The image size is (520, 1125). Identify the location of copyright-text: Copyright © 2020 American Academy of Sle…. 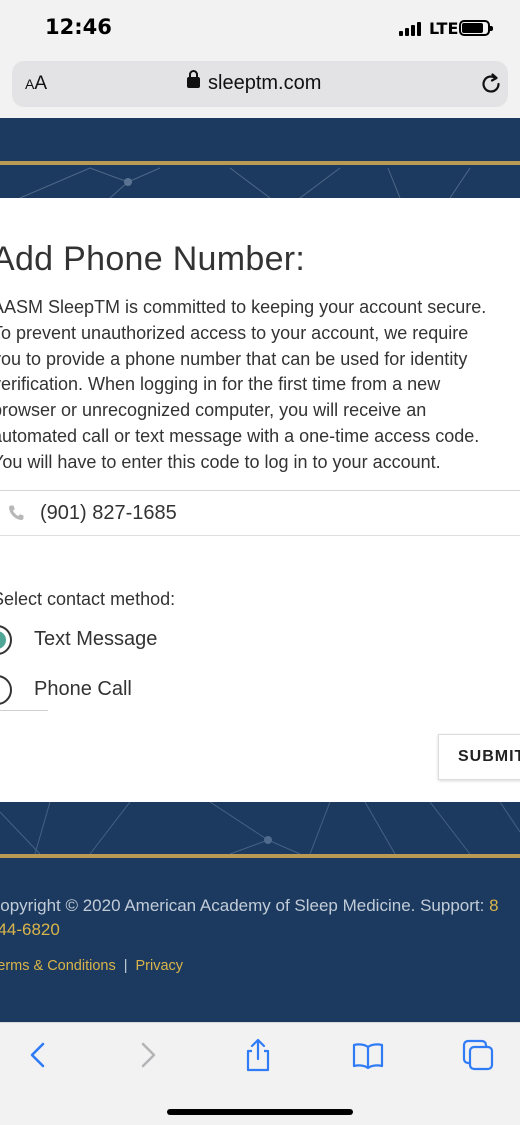
(260, 918).